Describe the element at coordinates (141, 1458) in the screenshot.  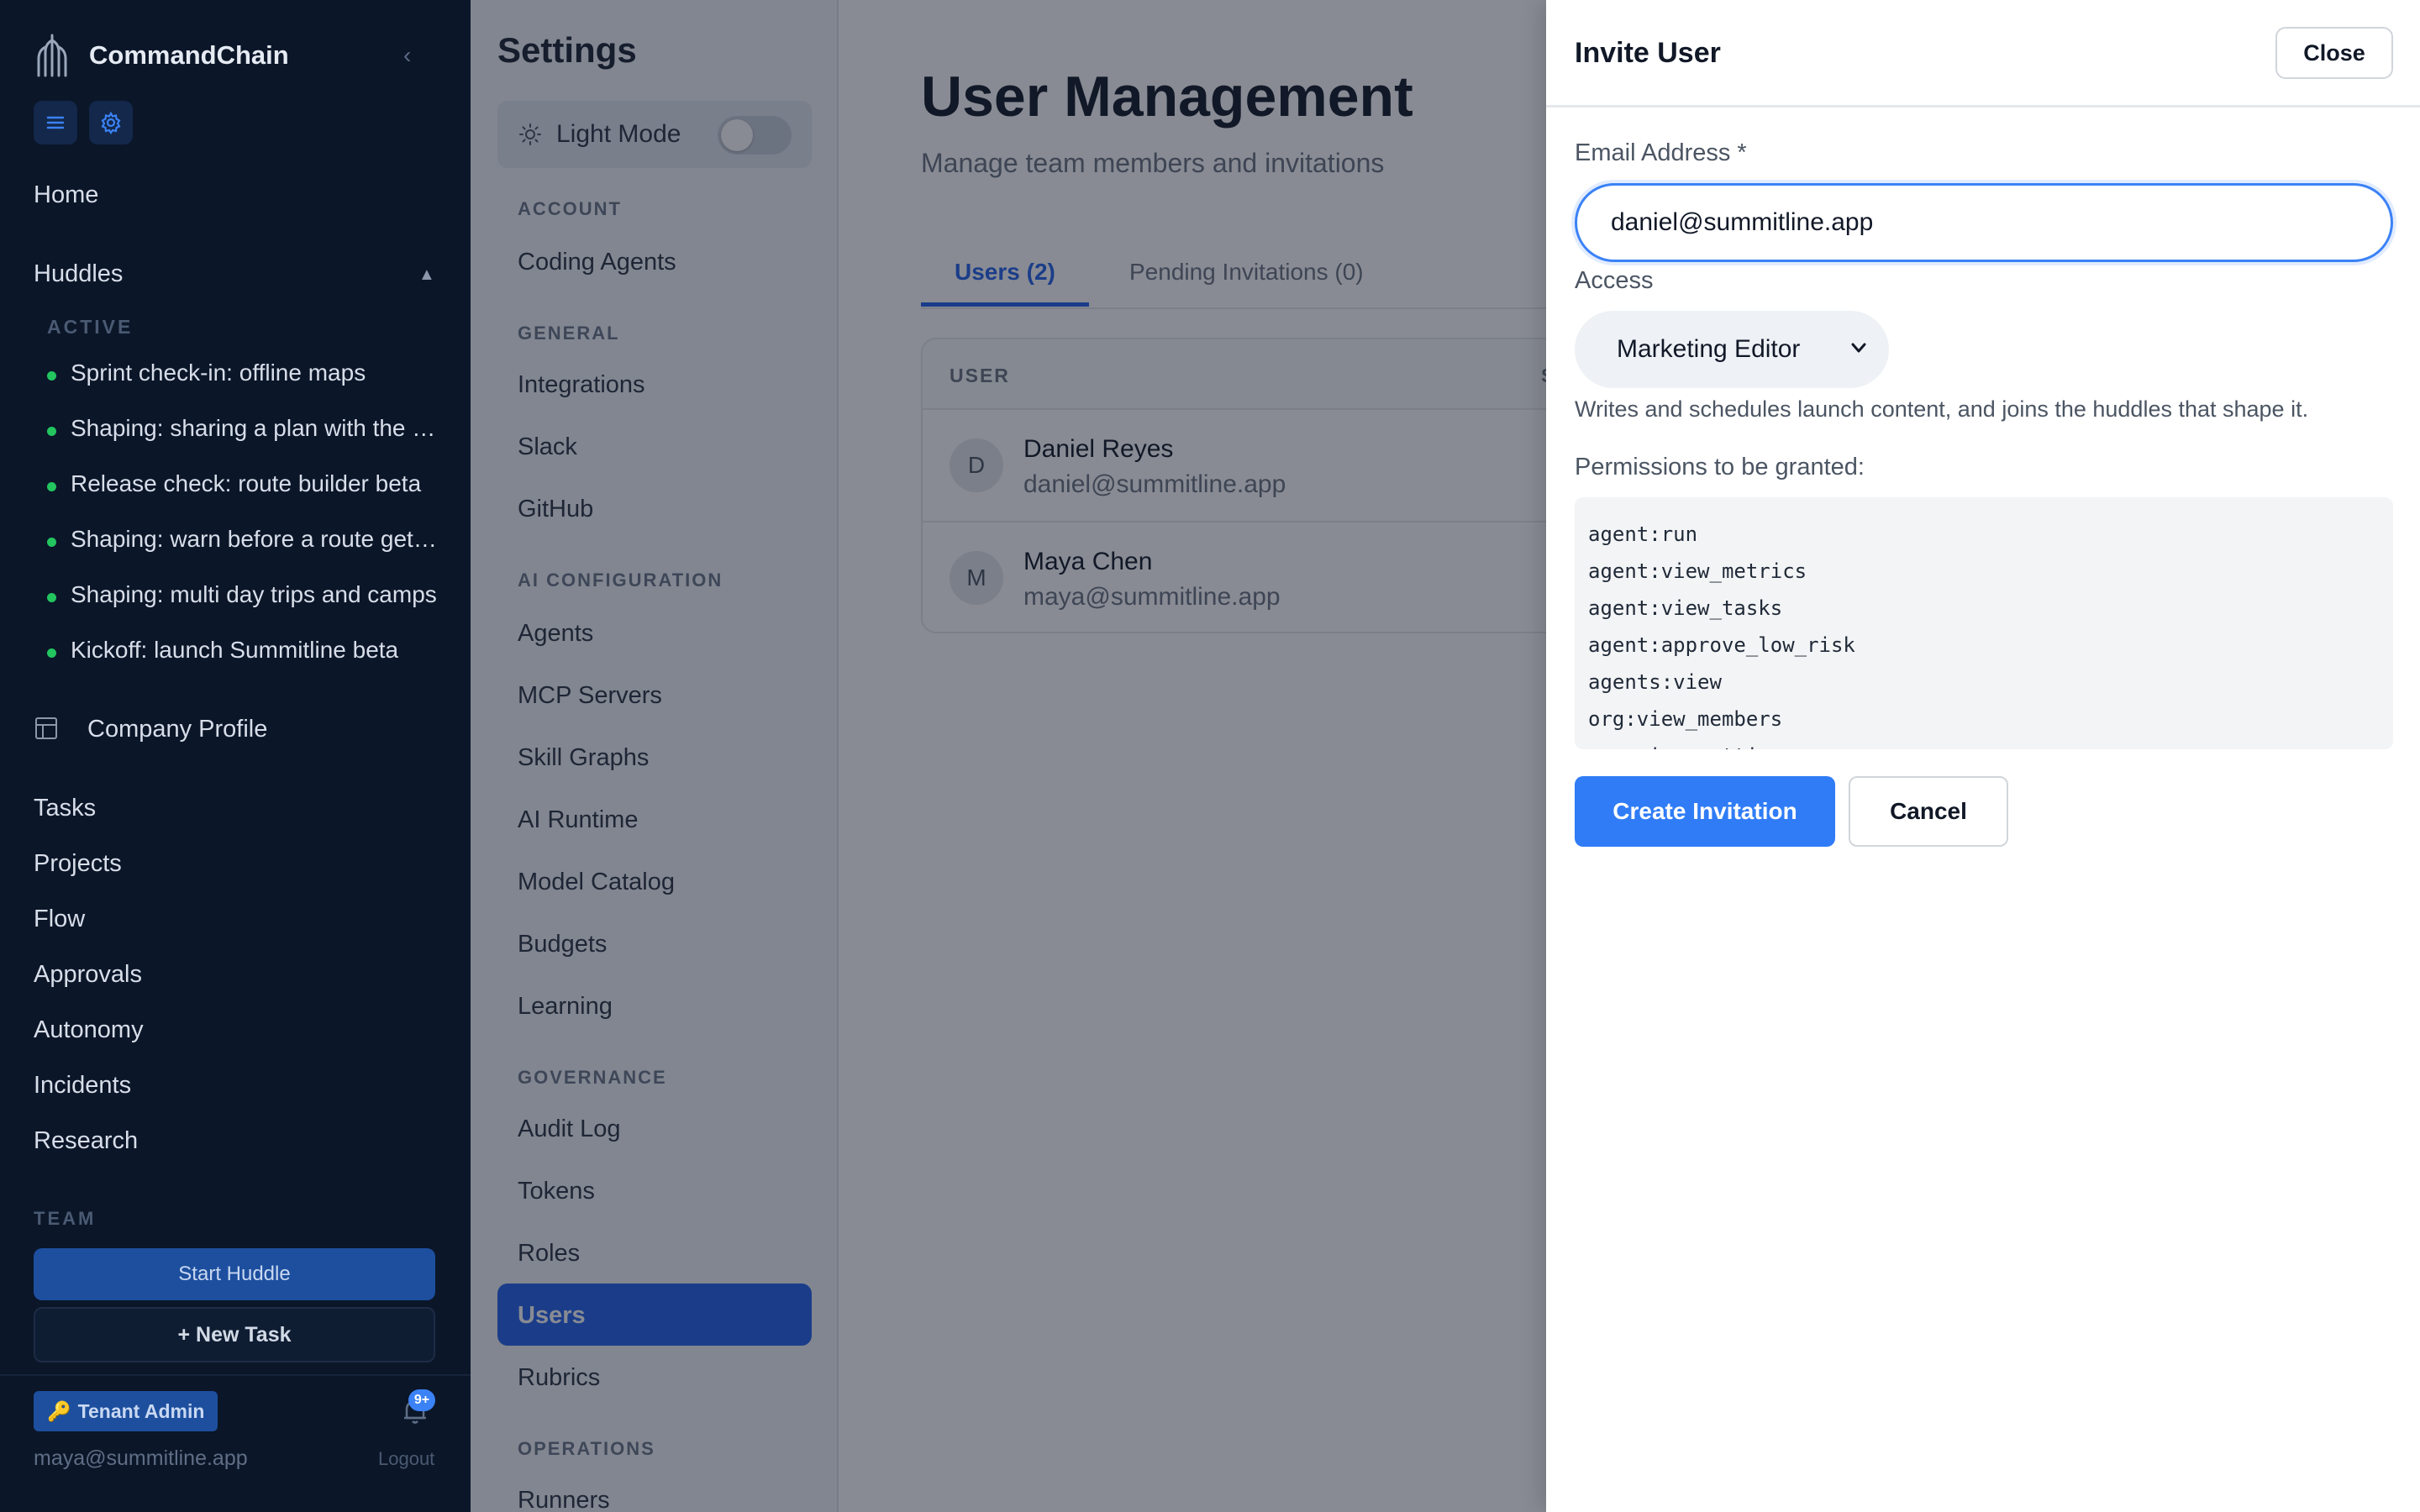
I see `current-user-email: maya@summitline.app` at that location.